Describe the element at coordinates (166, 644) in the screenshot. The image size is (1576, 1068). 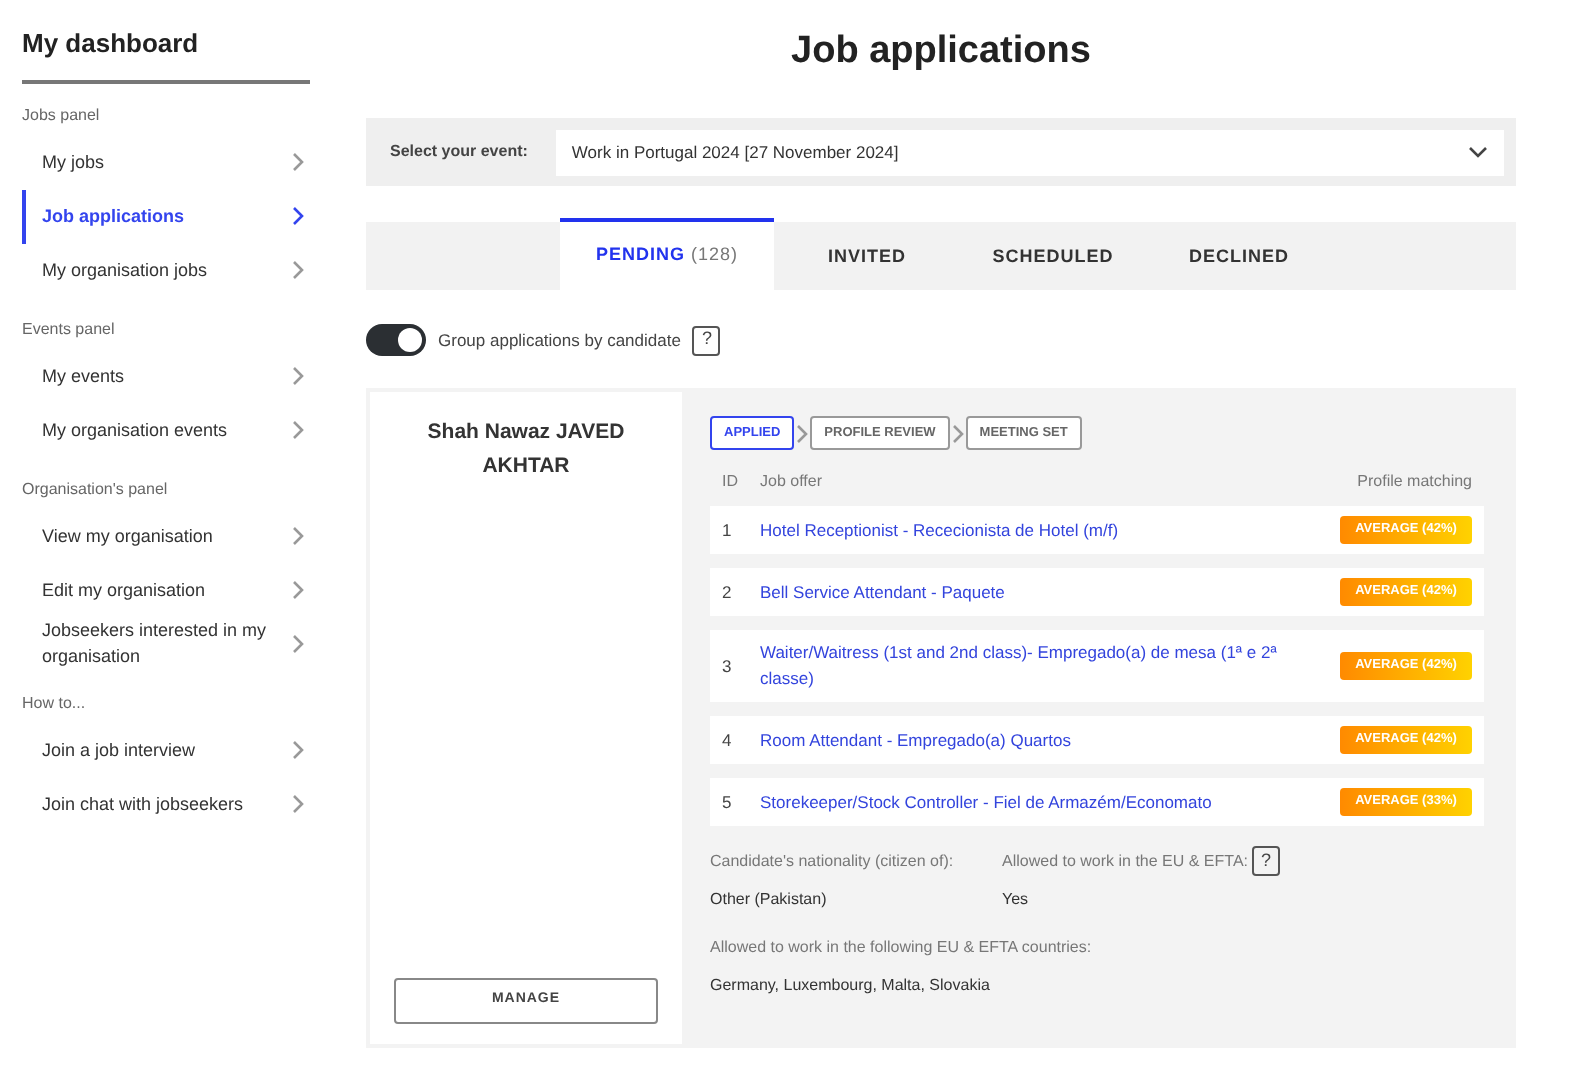
I see `sidebar-item: Jobseekers interested in my organisation` at that location.